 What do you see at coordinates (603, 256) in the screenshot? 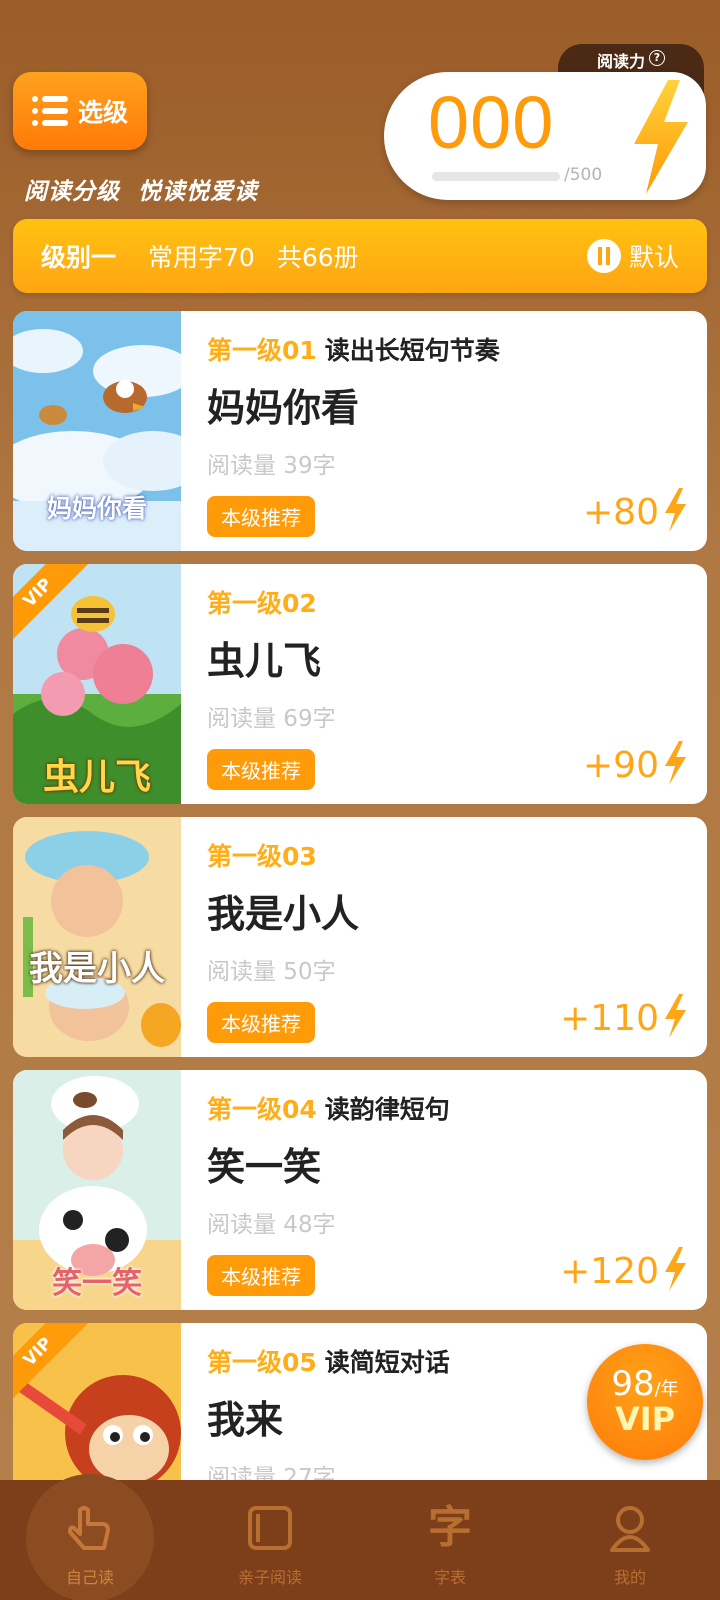
I see `sort-icon` at bounding box center [603, 256].